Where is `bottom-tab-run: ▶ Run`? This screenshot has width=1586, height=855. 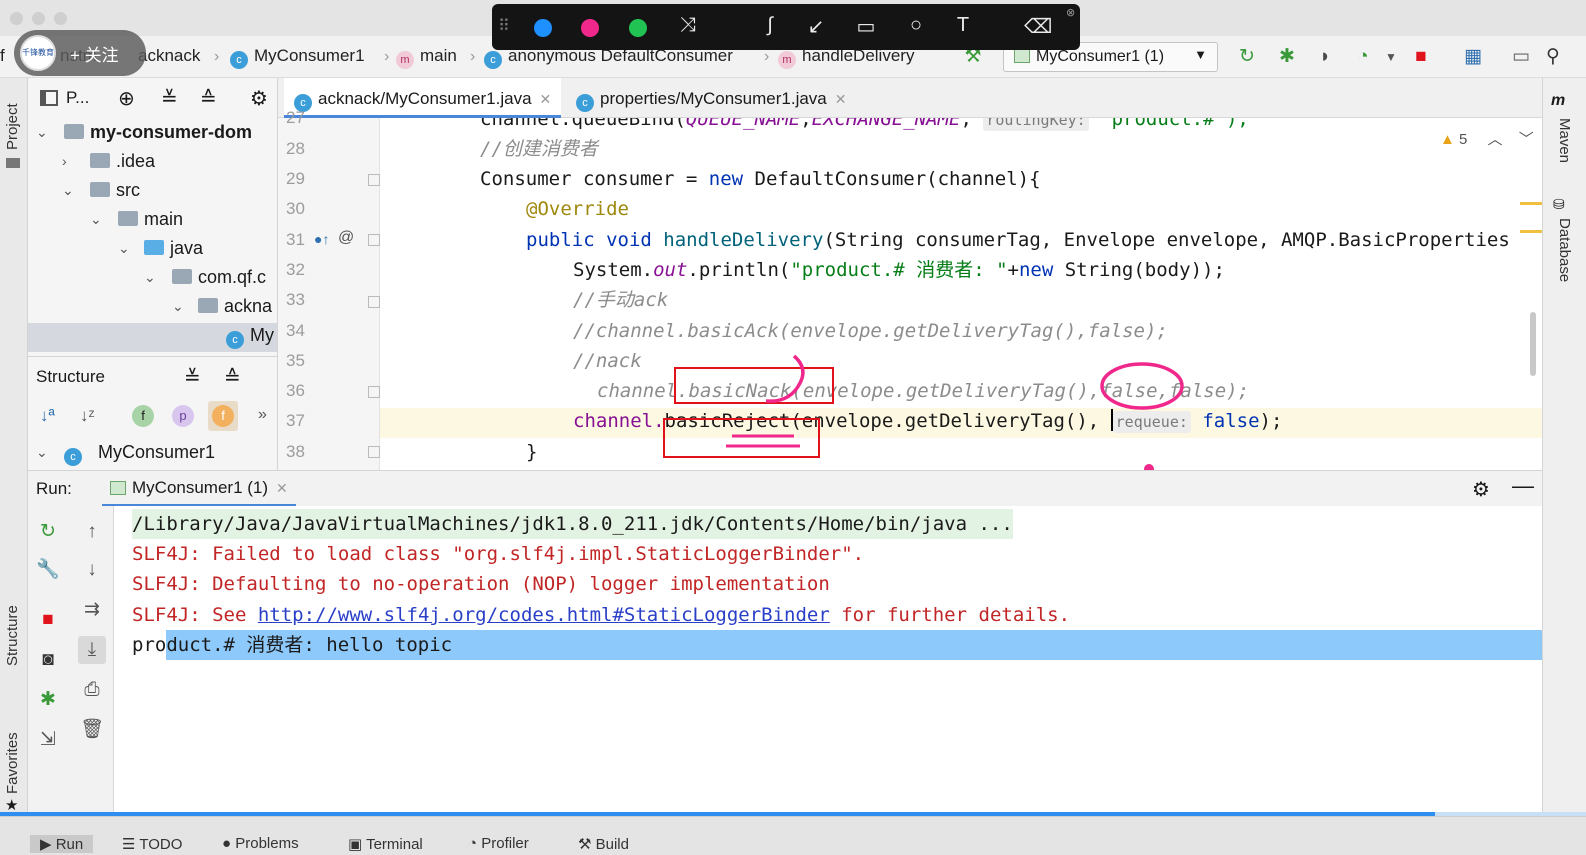 bottom-tab-run: ▶ Run is located at coordinates (62, 844).